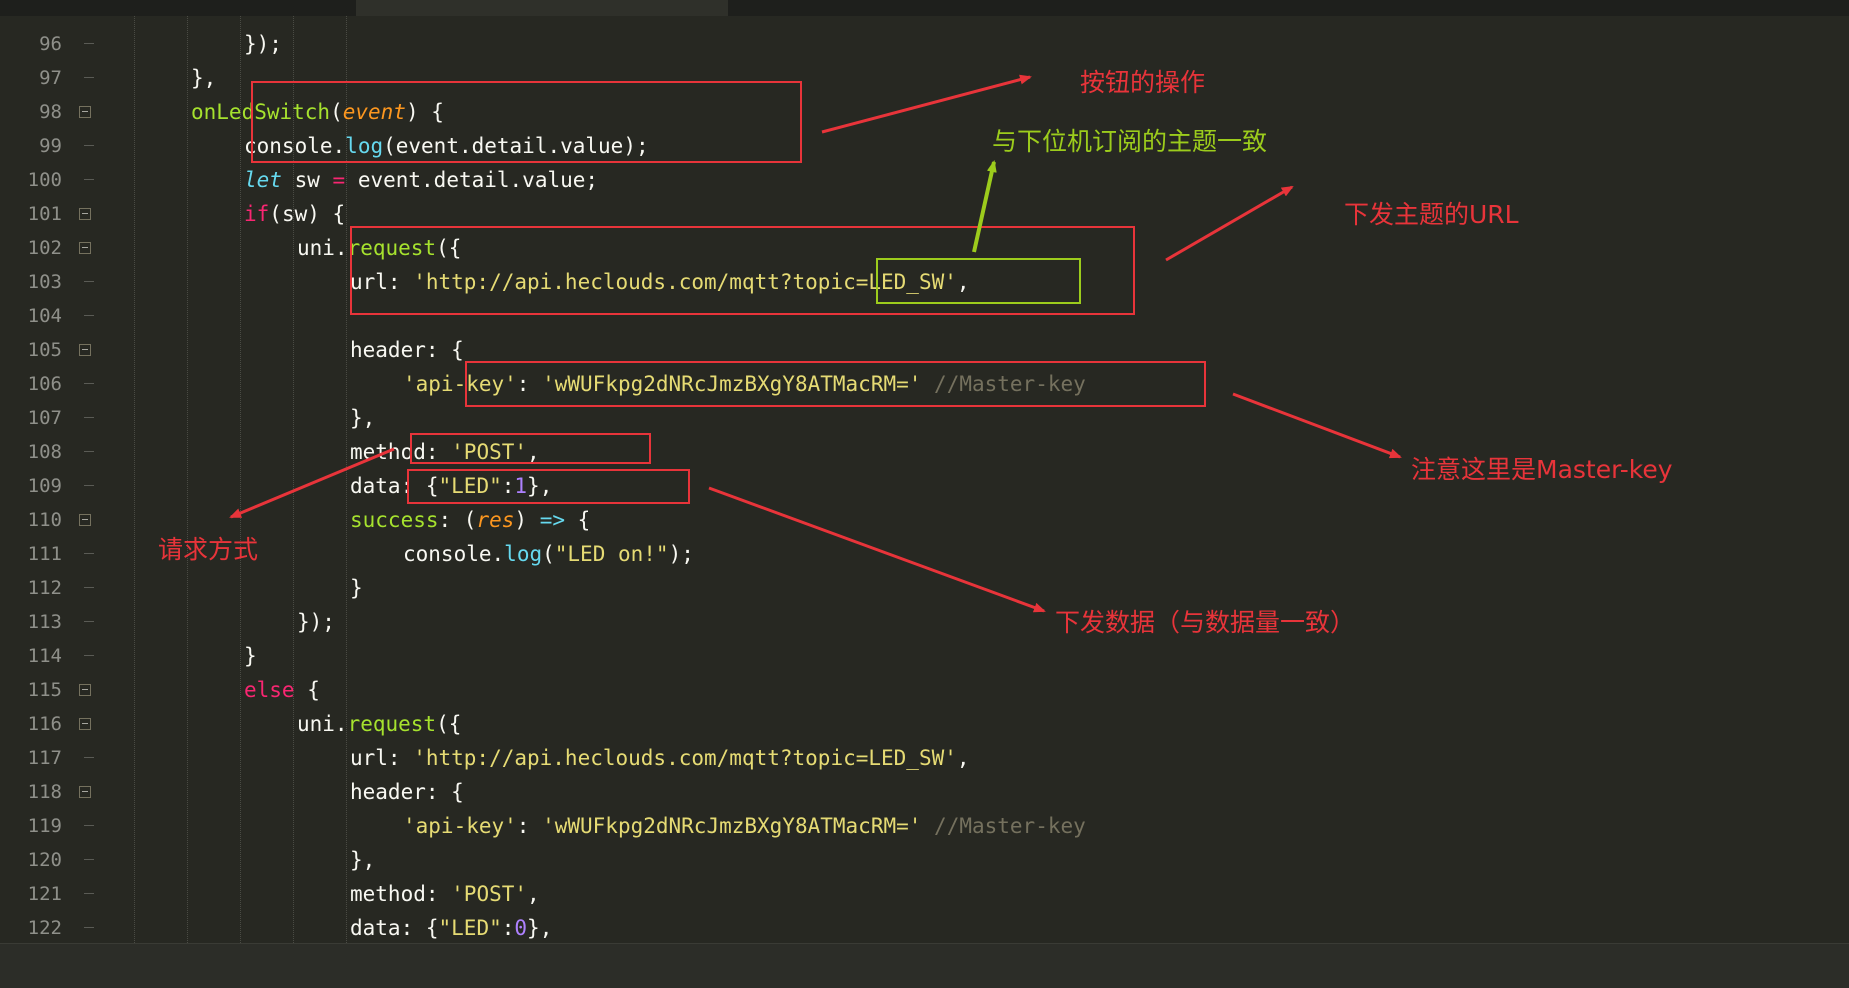  I want to click on note-button-action: 按钮的操作, so click(1143, 82).